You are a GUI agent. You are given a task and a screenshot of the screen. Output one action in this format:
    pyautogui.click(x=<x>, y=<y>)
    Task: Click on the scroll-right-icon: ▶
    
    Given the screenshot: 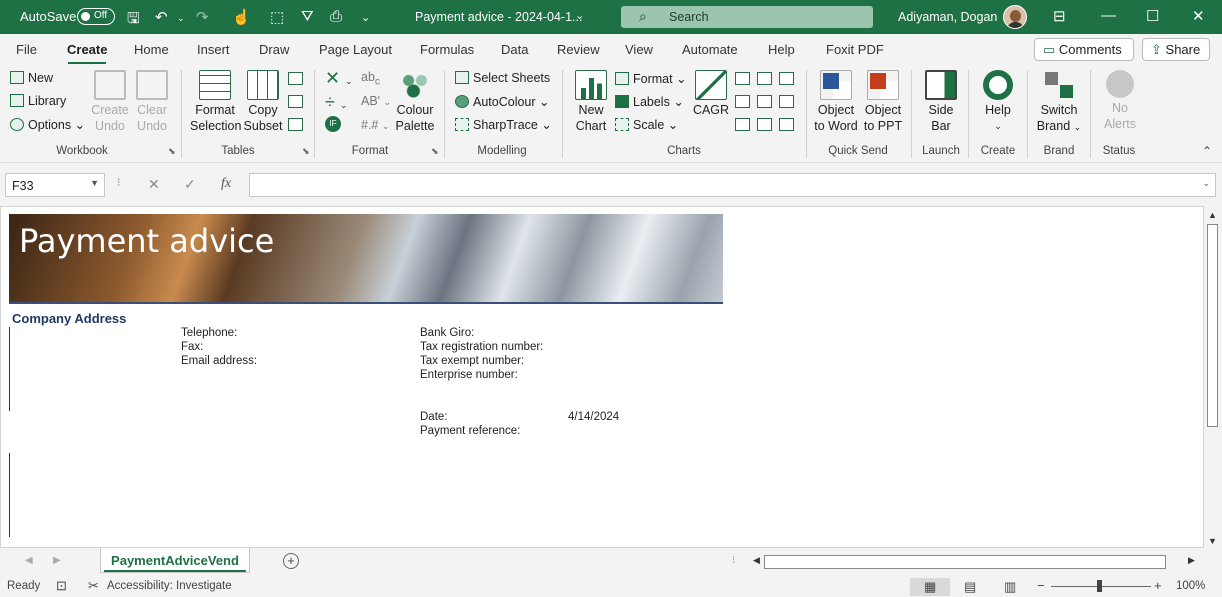 What is the action you would take?
    pyautogui.click(x=1191, y=560)
    